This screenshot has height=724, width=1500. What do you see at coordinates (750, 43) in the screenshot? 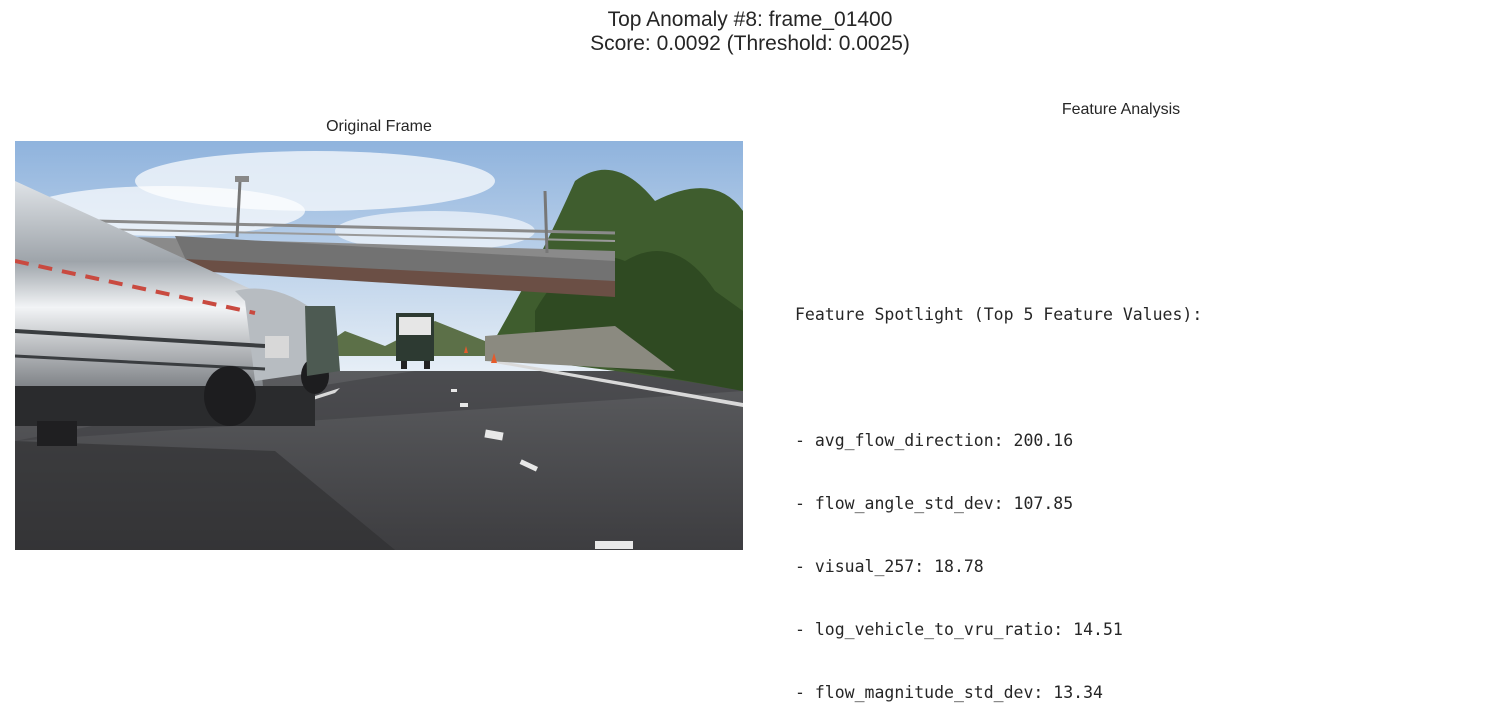
I see `figure-title-line2: Score: 0.0092 (Threshold: 0.0025)` at bounding box center [750, 43].